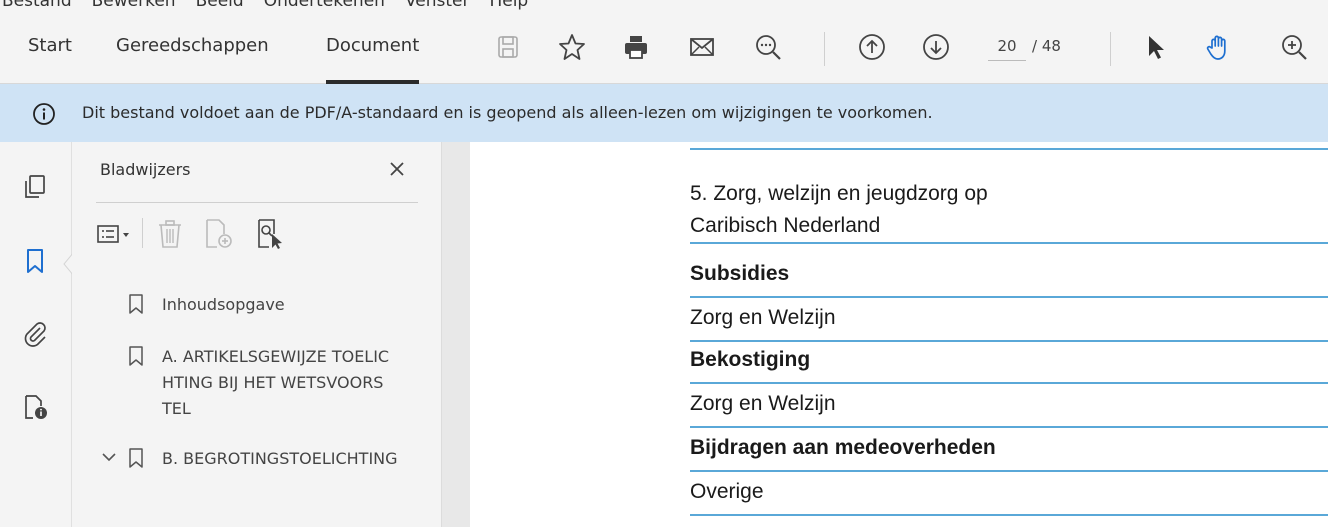 This screenshot has height=527, width=1328. What do you see at coordinates (1009, 494) in the screenshot?
I see `table-row: Overige` at bounding box center [1009, 494].